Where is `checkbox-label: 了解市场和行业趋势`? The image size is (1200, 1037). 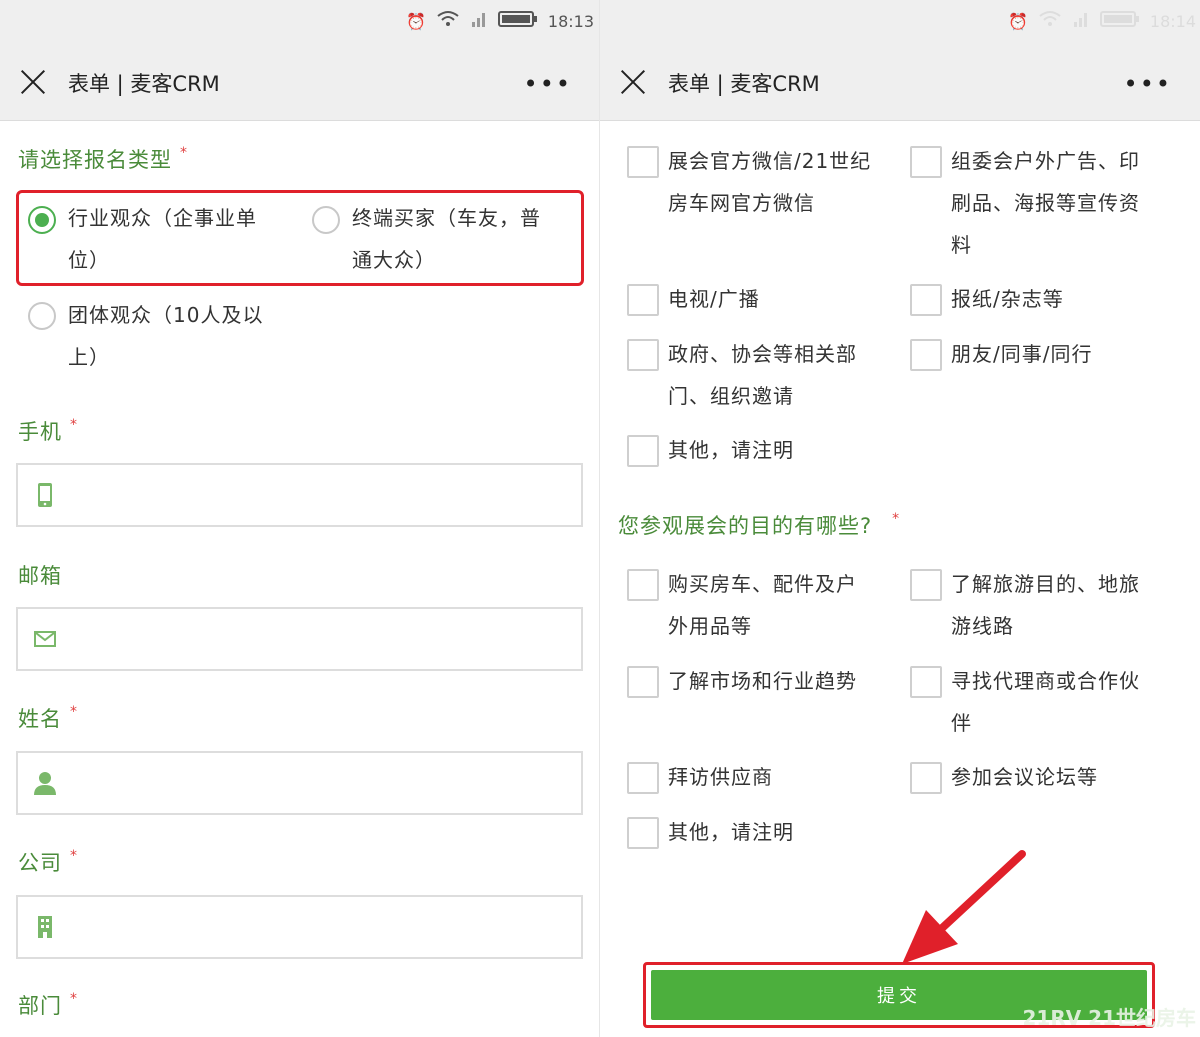
checkbox-label: 了解市场和行业趋势 is located at coordinates (762, 681).